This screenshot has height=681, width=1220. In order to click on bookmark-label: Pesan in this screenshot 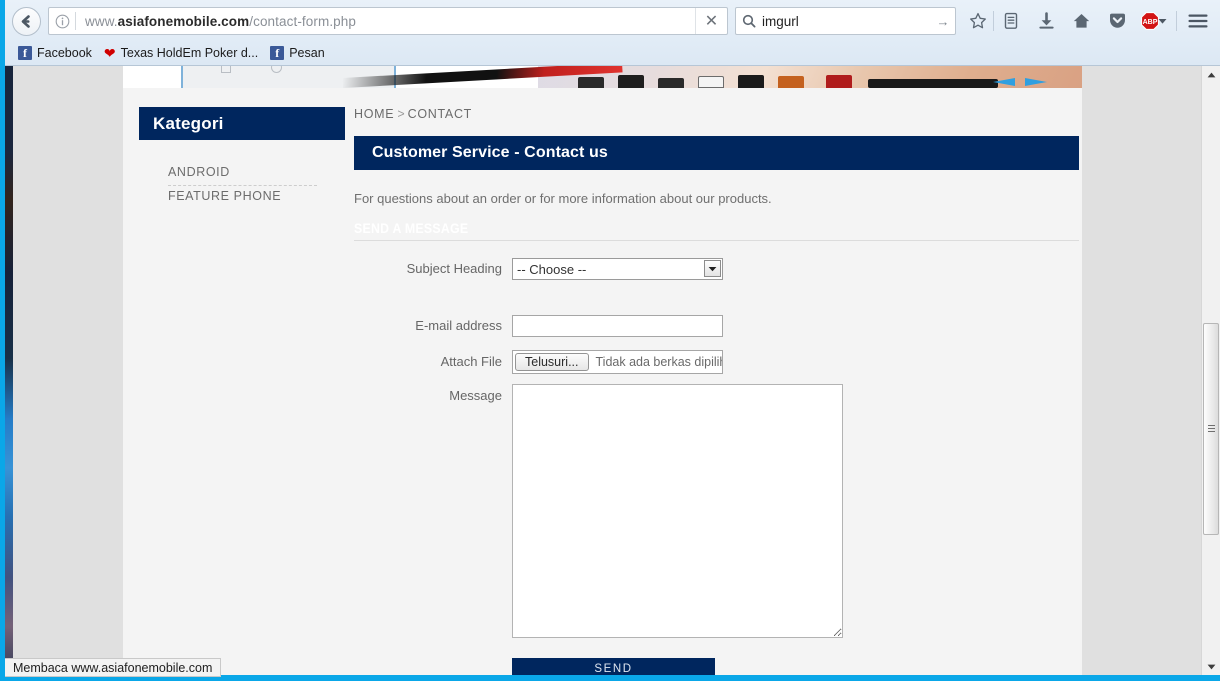, I will do `click(307, 53)`.